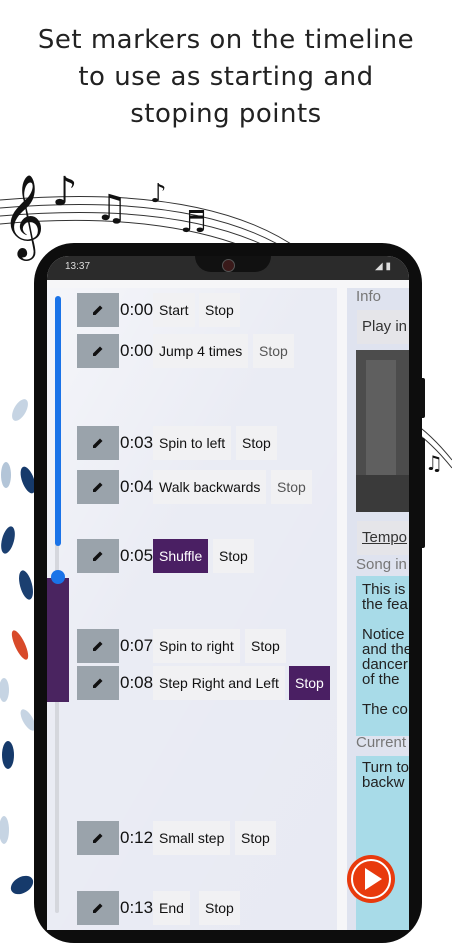 The width and height of the screenshot is (452, 943). Describe the element at coordinates (382, 431) in the screenshot. I see `video-preview` at that location.